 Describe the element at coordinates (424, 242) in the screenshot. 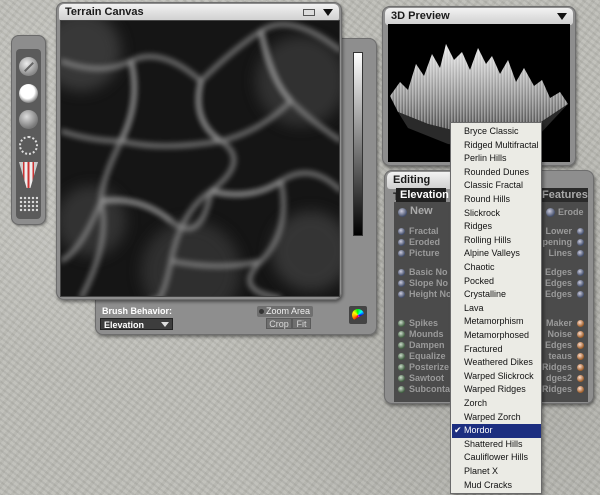

I see `elevation-tool-left-1: Eroded` at that location.